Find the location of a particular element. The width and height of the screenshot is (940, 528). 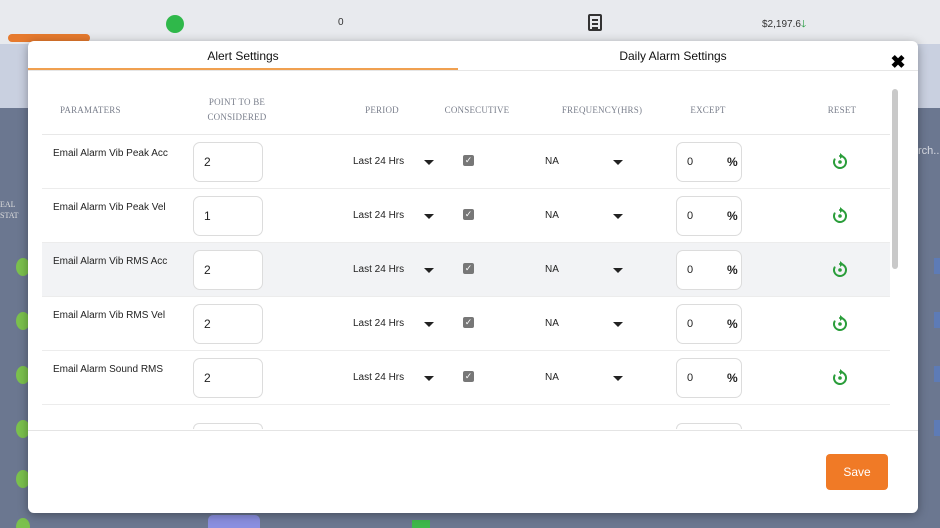

footer-divider is located at coordinates (473, 430).